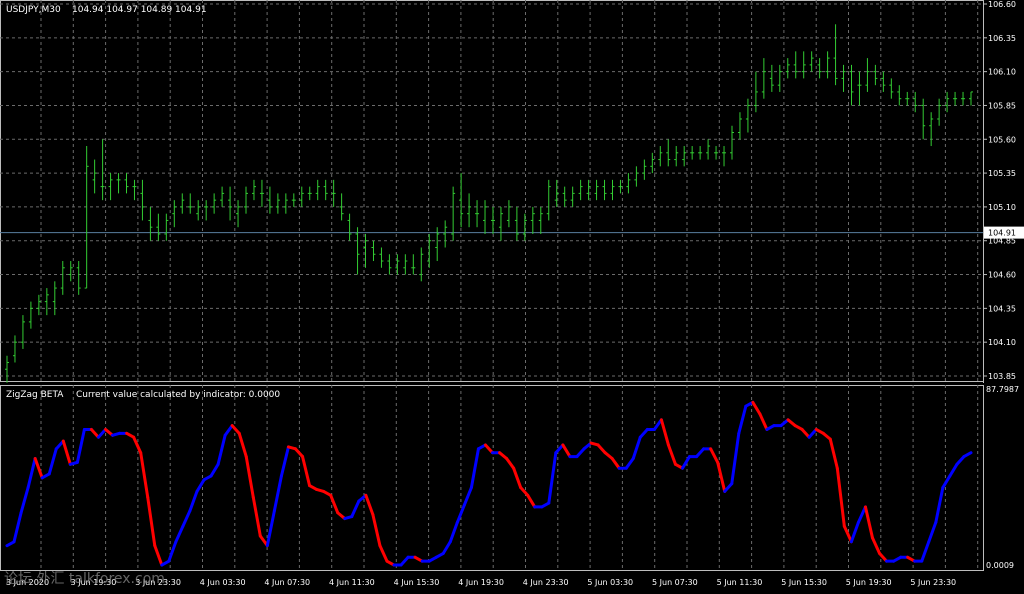  Describe the element at coordinates (33, 10) in the screenshot. I see `symbol-timeframe-label: USDJPY,M30` at that location.